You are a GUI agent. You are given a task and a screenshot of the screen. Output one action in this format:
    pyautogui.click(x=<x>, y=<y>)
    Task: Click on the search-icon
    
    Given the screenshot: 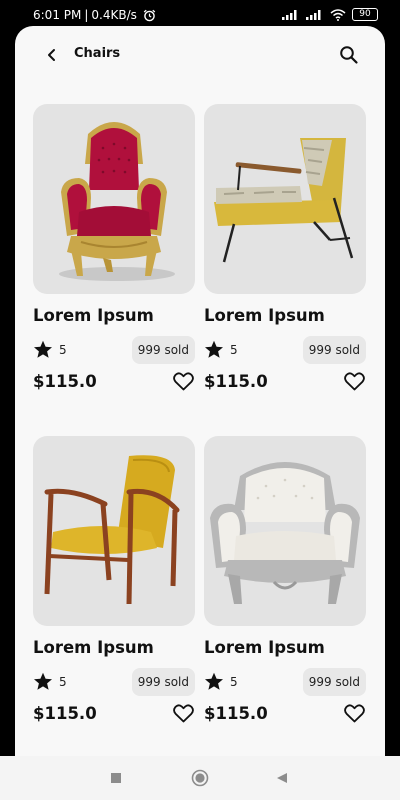 What is the action you would take?
    pyautogui.click(x=349, y=55)
    